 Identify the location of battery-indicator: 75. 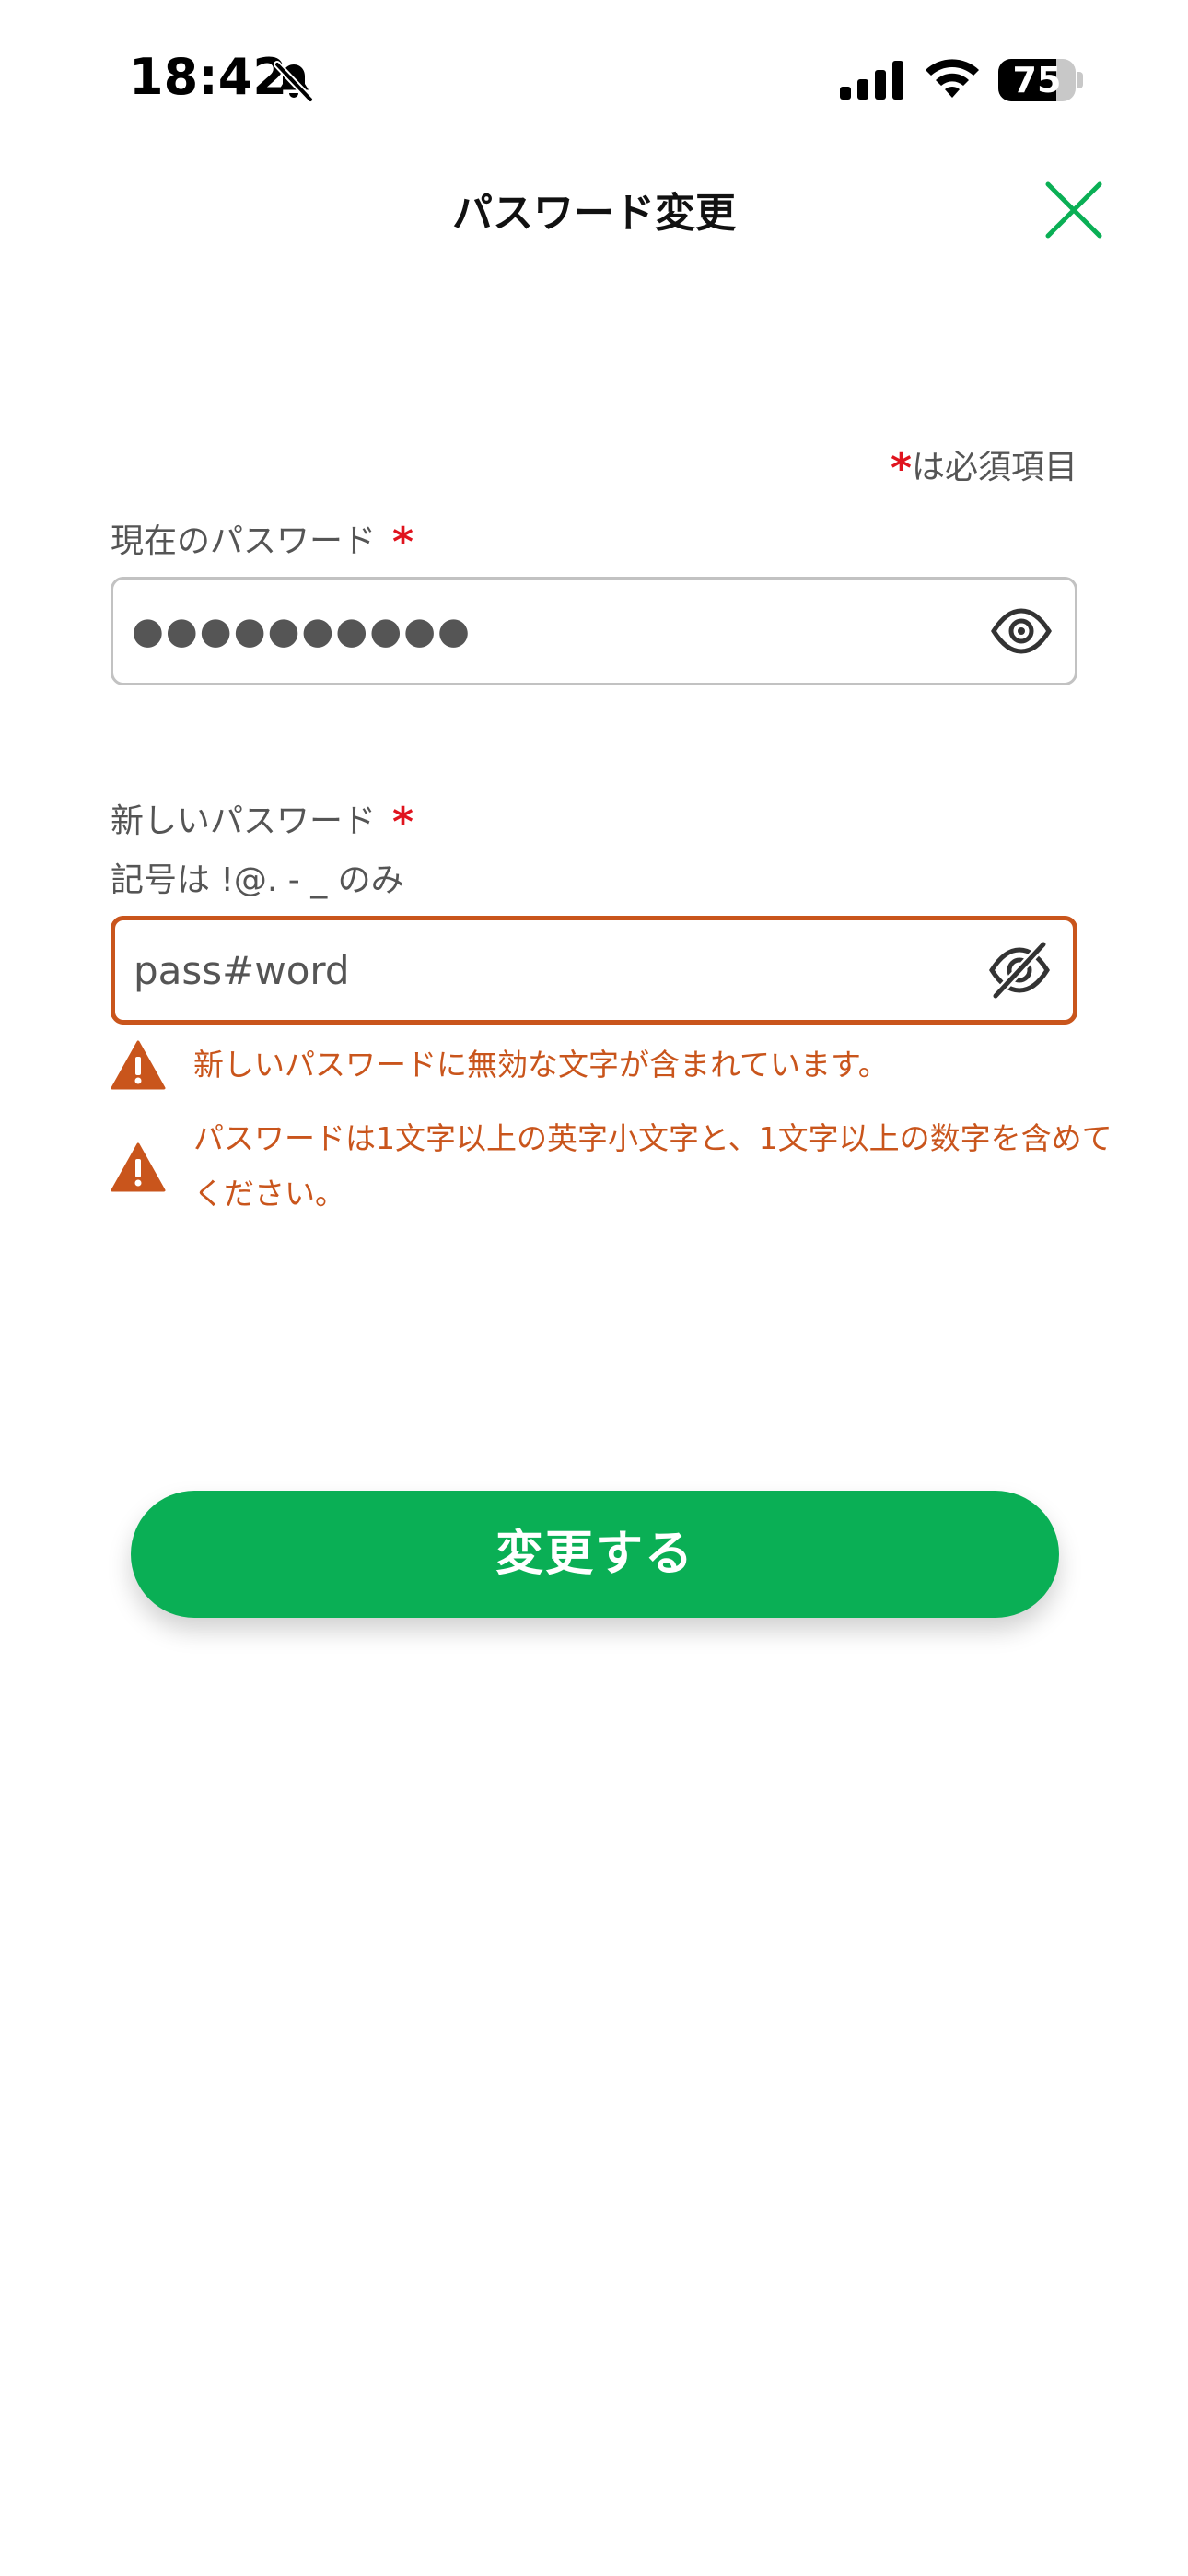
(1040, 80).